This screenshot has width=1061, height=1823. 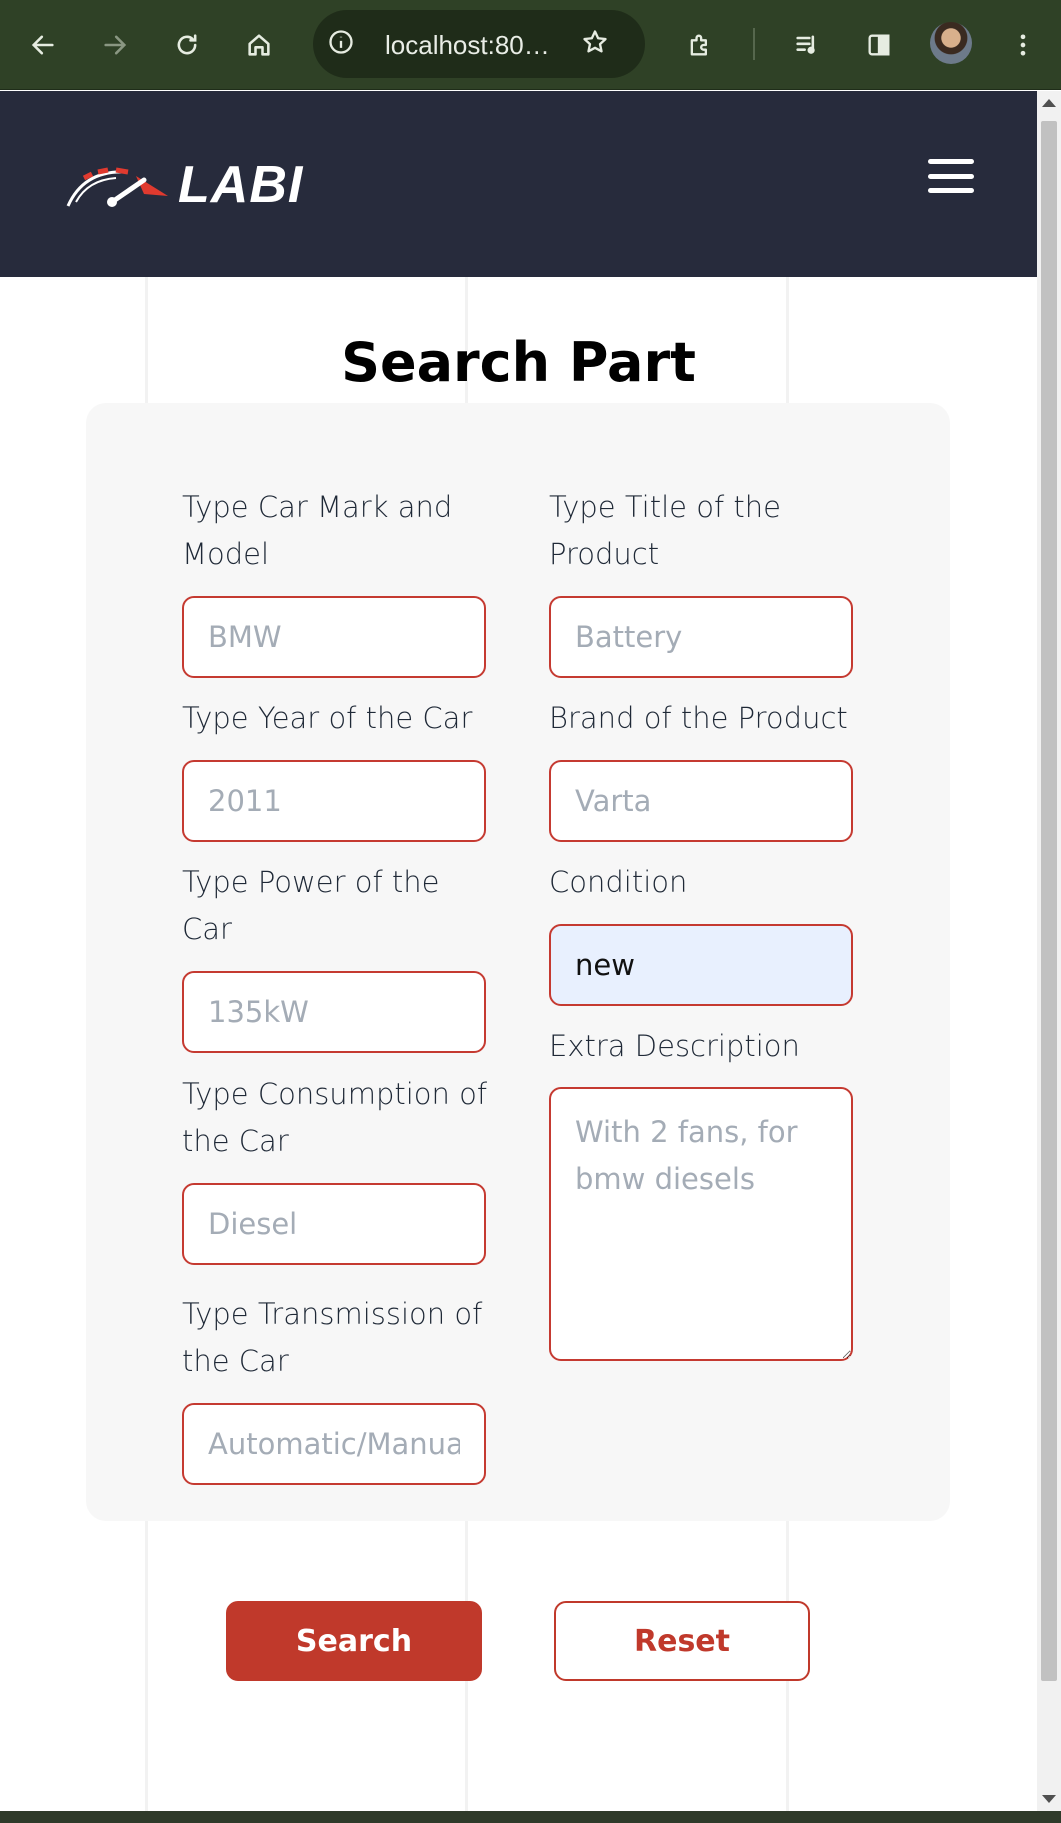 What do you see at coordinates (334, 1444) in the screenshot?
I see `car-transmission-input` at bounding box center [334, 1444].